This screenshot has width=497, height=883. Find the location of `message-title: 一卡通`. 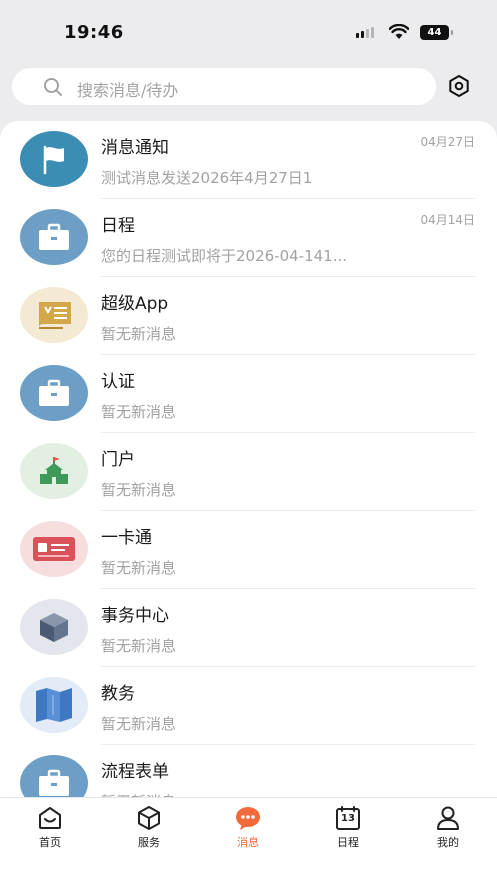

message-title: 一卡通 is located at coordinates (126, 538).